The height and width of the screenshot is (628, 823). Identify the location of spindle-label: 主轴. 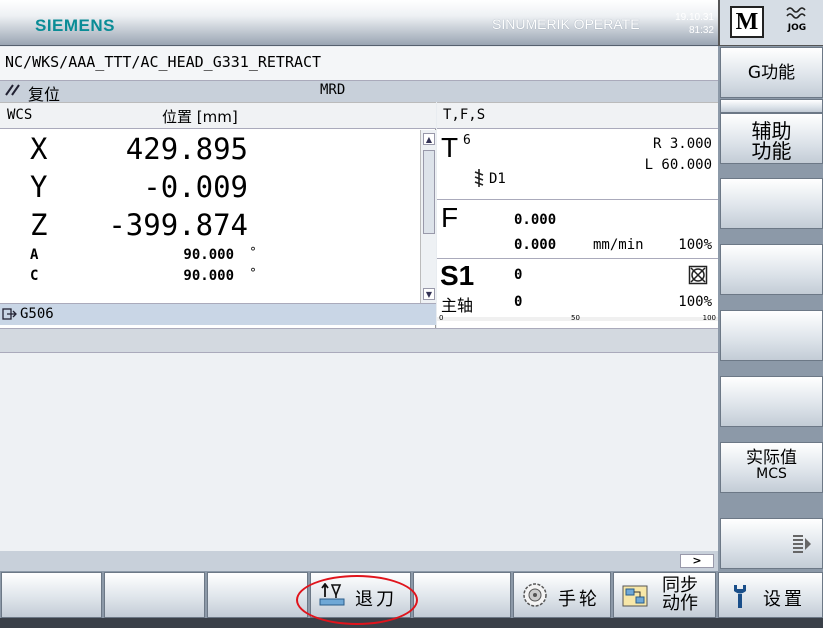
(457, 305).